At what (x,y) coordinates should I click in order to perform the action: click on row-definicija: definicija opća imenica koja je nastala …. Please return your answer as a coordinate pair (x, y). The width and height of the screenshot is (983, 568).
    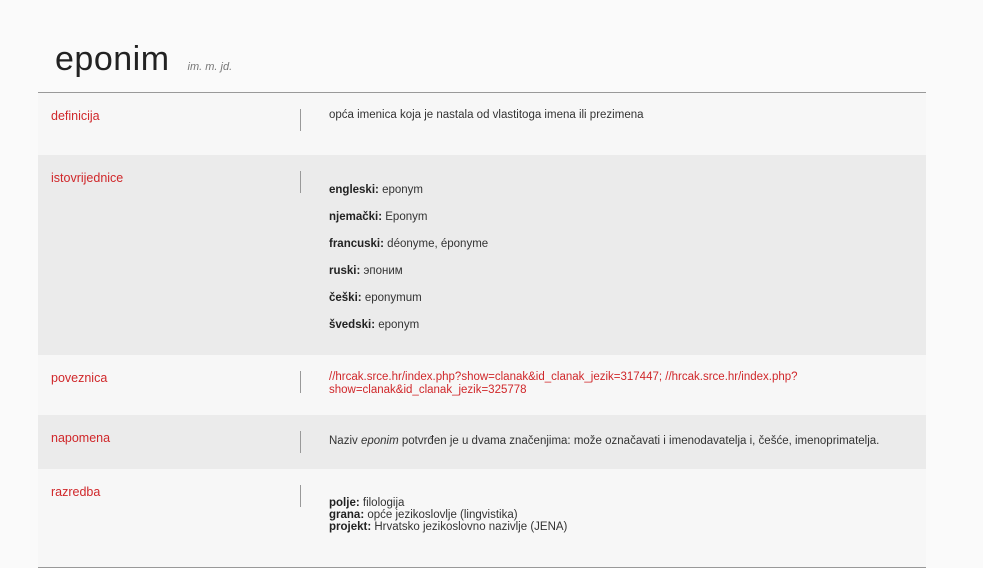
    Looking at the image, I should click on (482, 124).